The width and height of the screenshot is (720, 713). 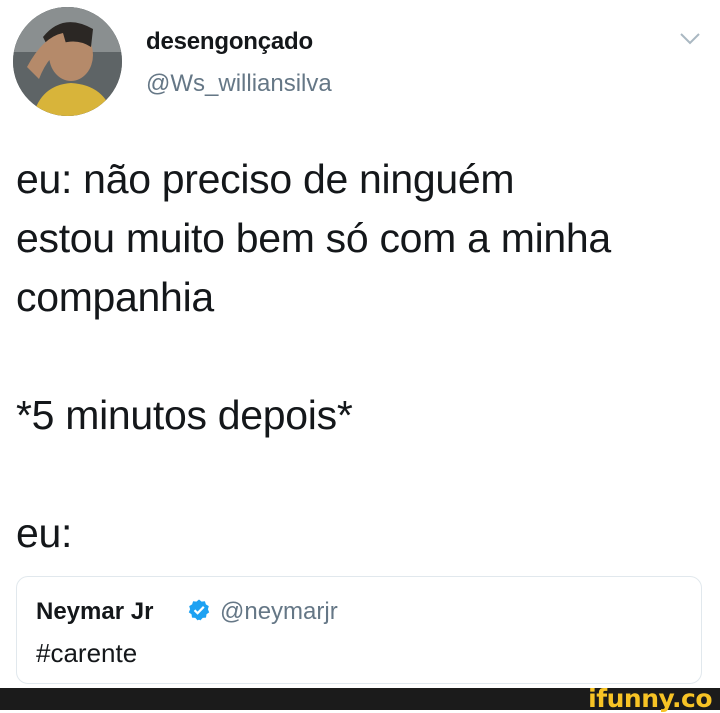 I want to click on tweet-line: estou muito bem só com a minha, so click(x=313, y=238).